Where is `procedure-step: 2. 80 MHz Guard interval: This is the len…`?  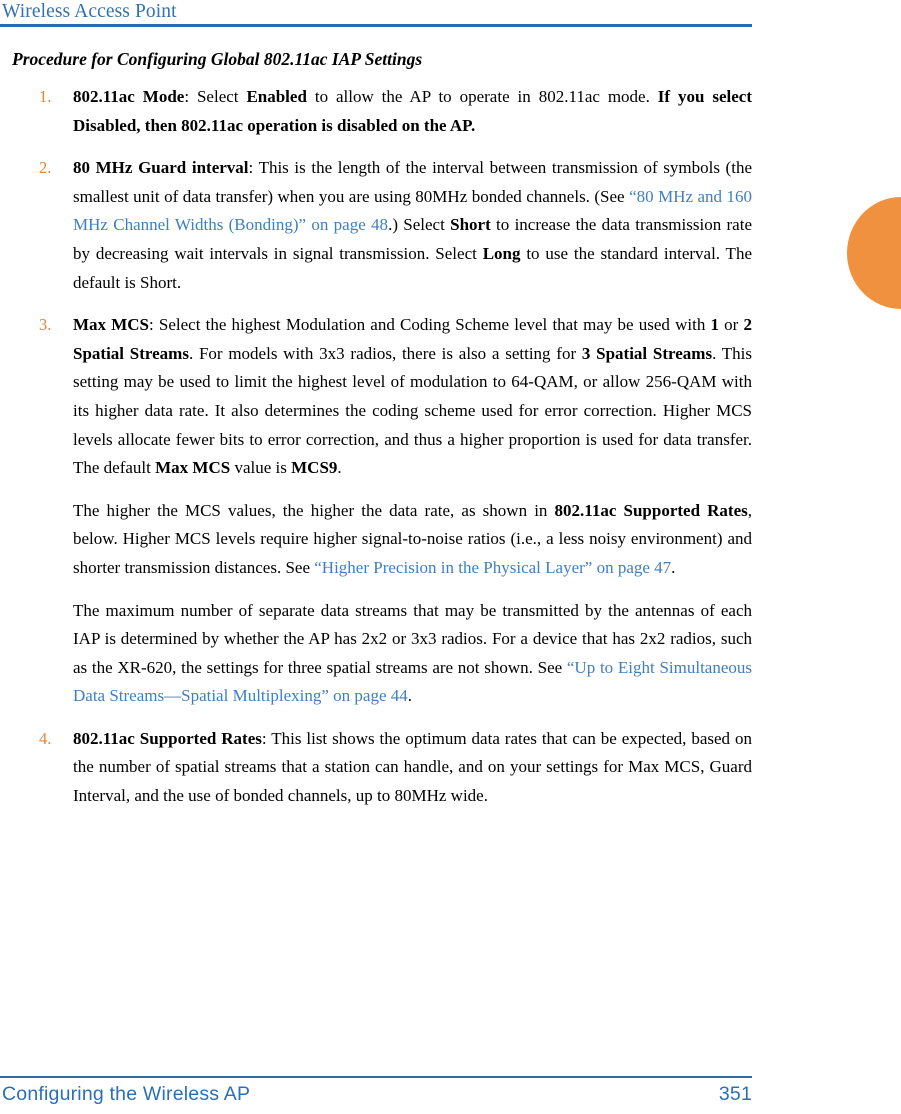
procedure-step: 2. 80 MHz Guard interval: This is the len… is located at coordinates (382, 225).